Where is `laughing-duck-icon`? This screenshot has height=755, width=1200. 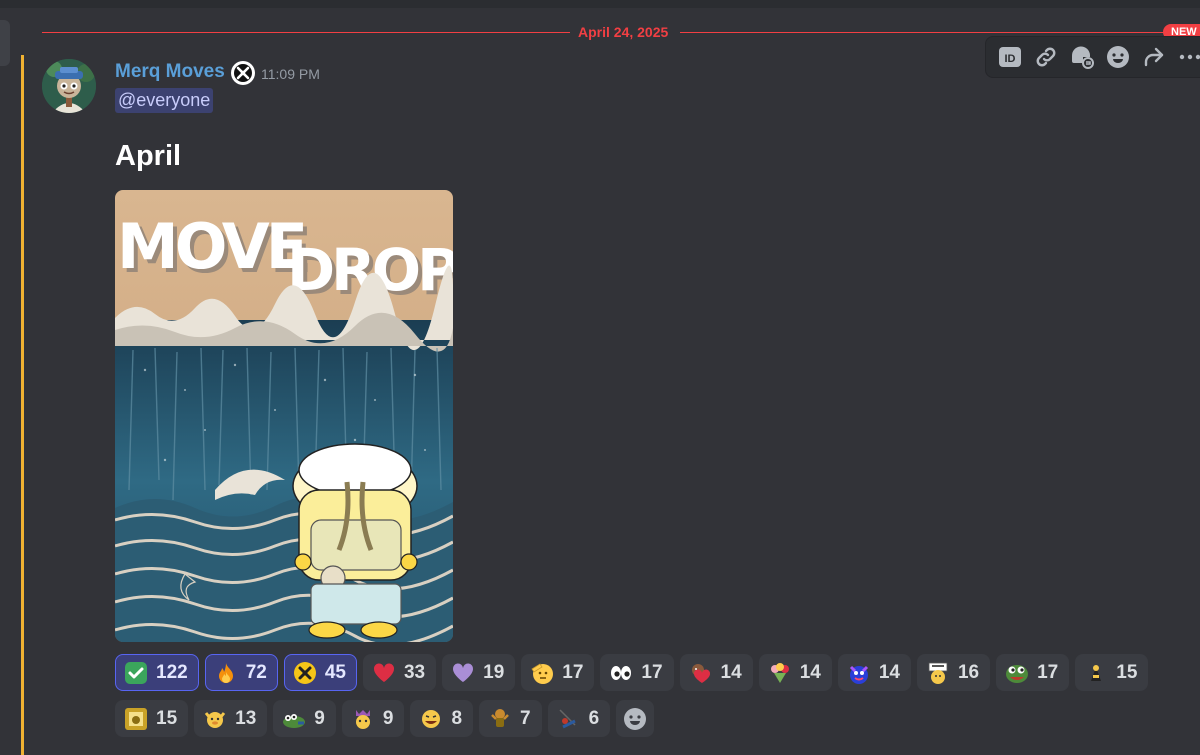
laughing-duck-icon is located at coordinates (431, 719).